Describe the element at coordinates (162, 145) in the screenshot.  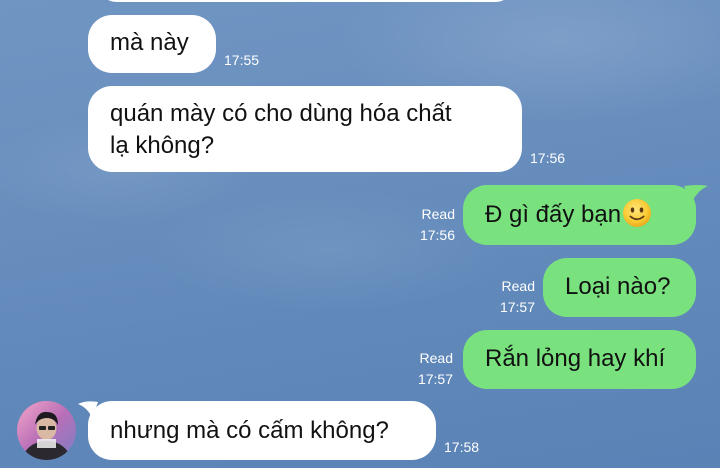
I see `message-text-line-2: lạ không?` at that location.